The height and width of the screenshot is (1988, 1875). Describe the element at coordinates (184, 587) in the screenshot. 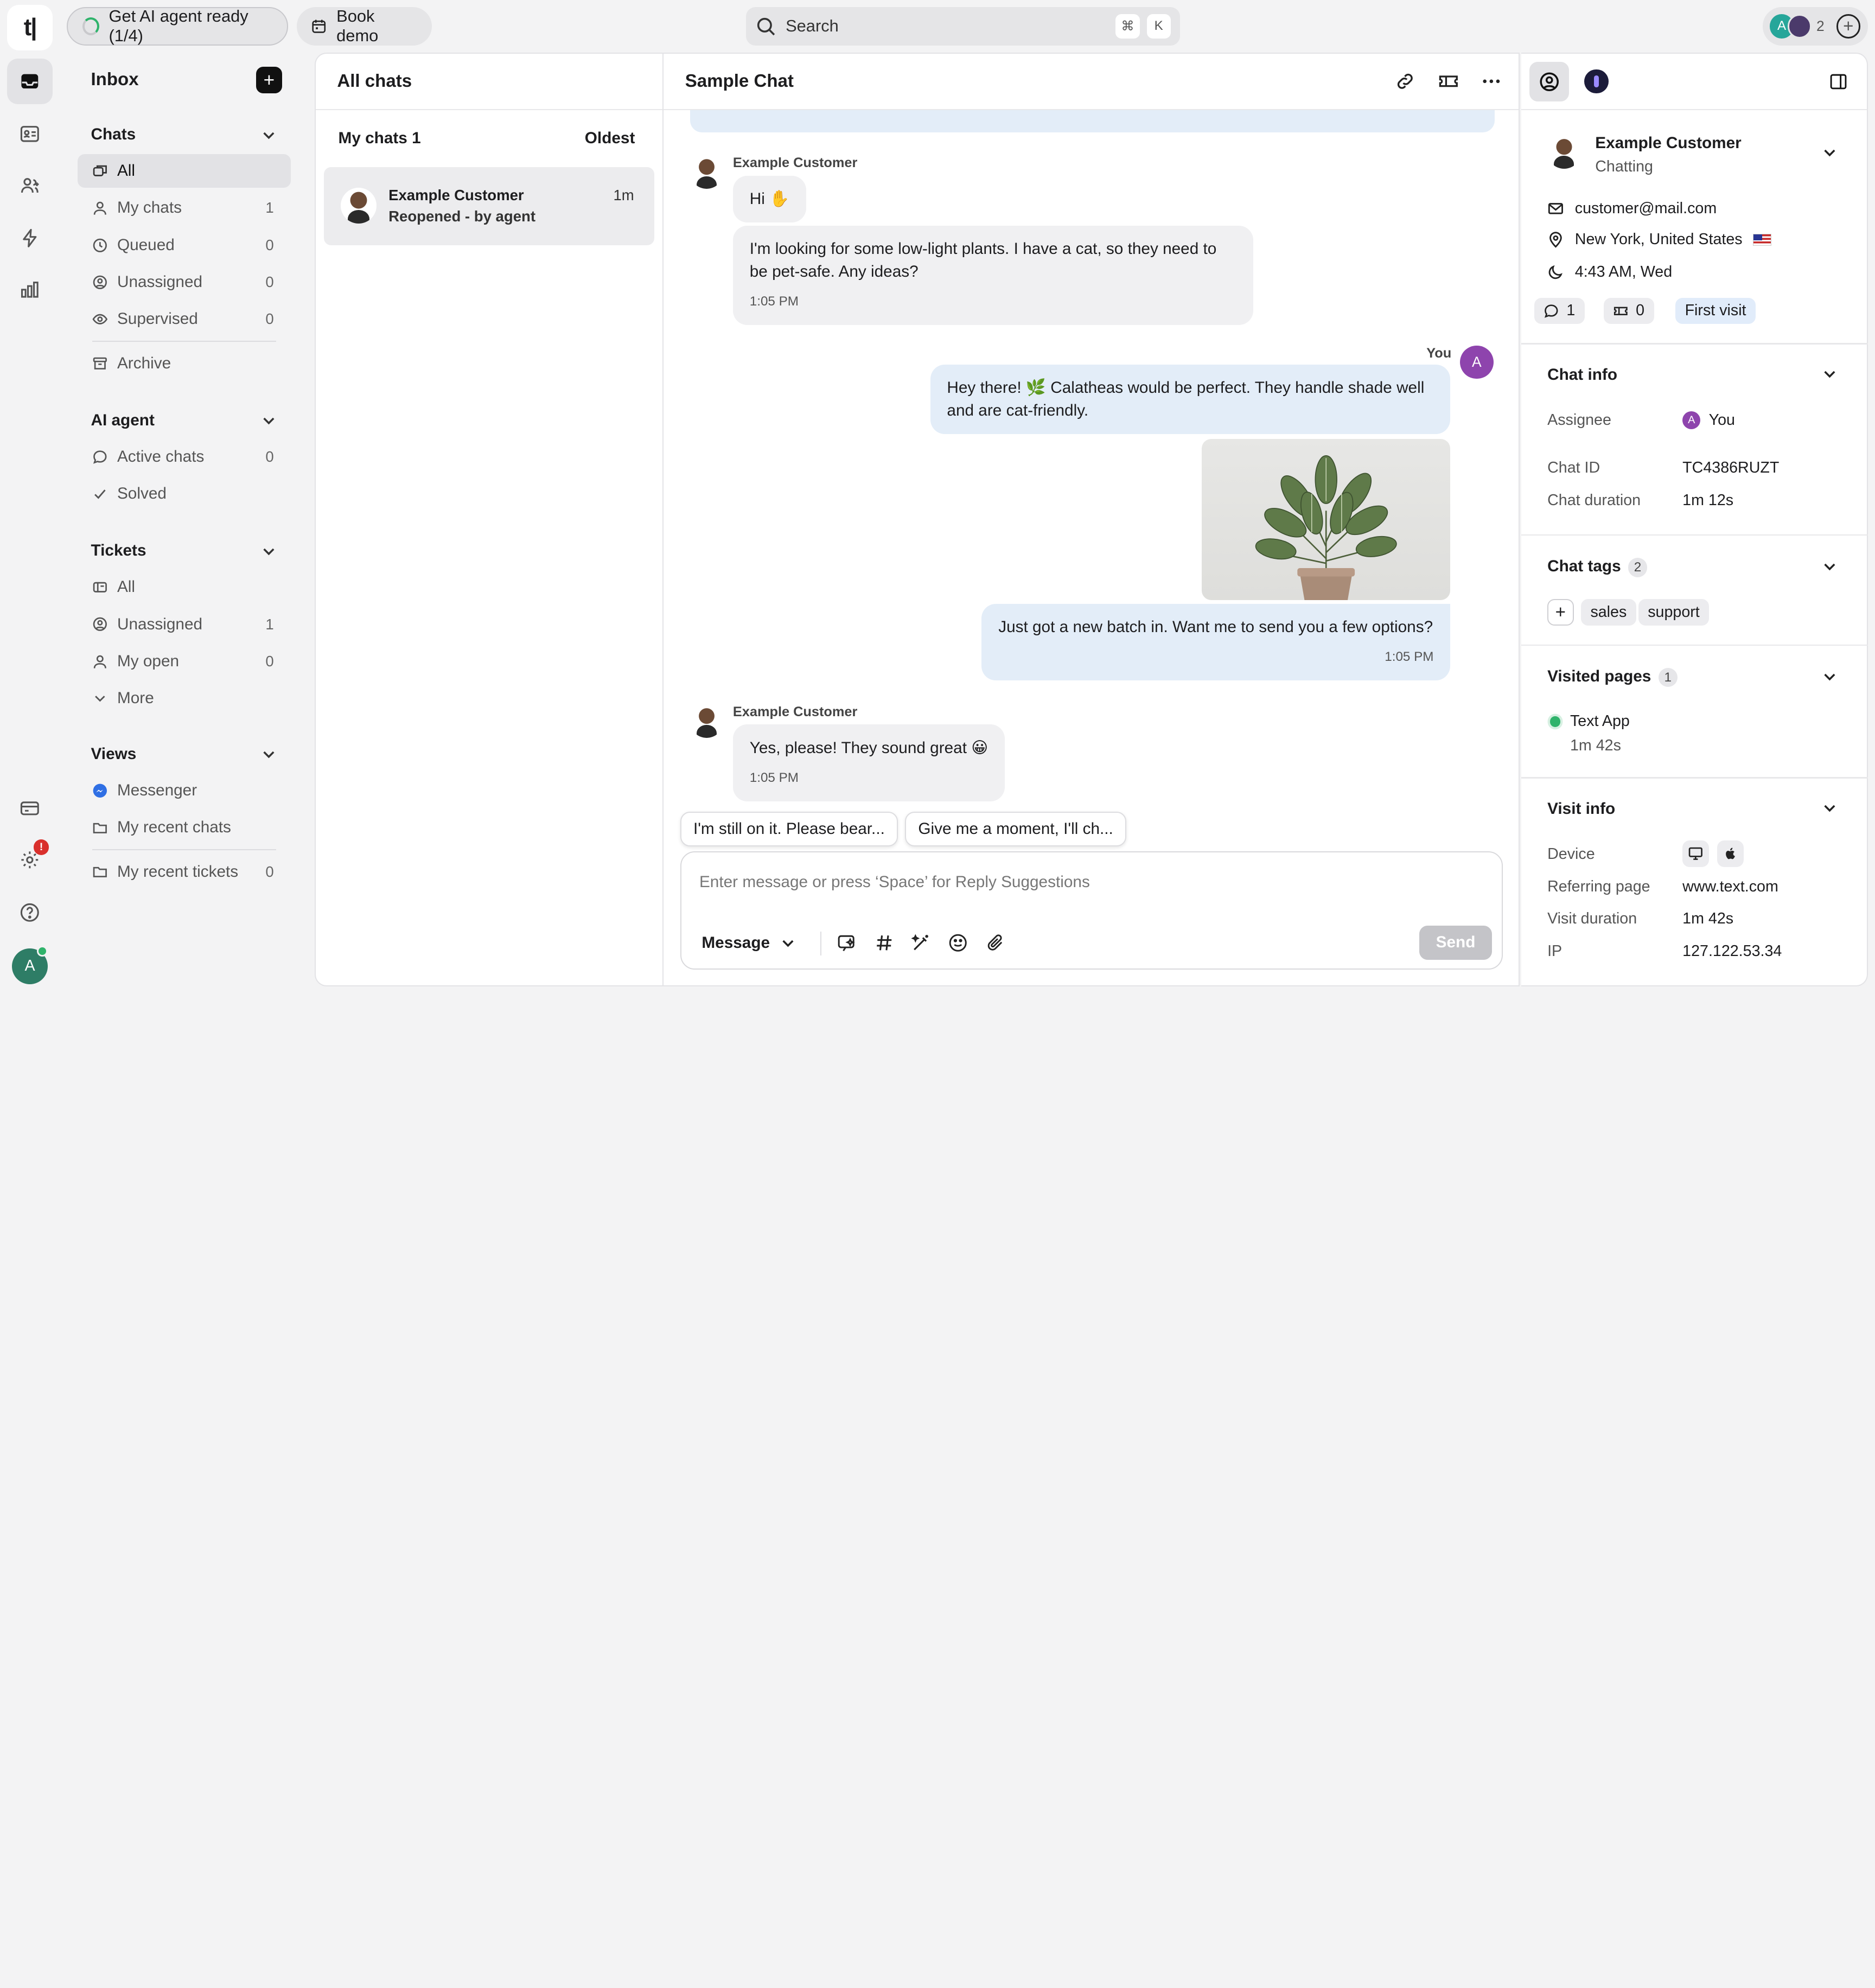

I see `nav-tickets-all: All` at that location.